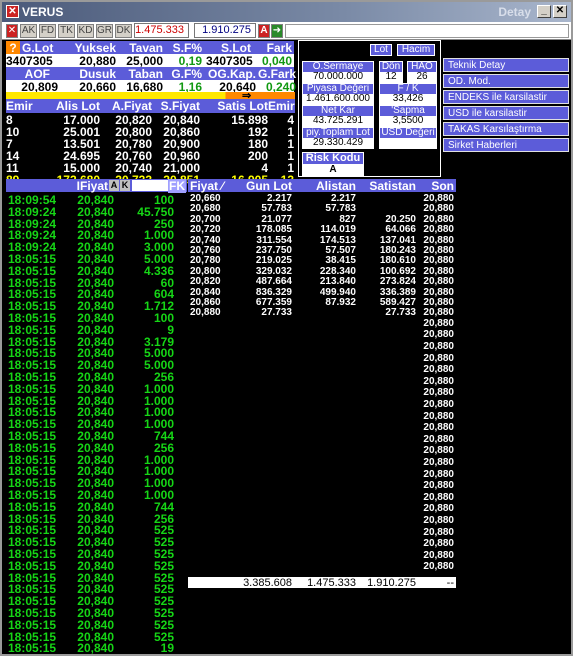  What do you see at coordinates (322, 583) in the screenshot?
I see `volume-totals: 3.385.608 1.475.333 1.910.275 --` at bounding box center [322, 583].